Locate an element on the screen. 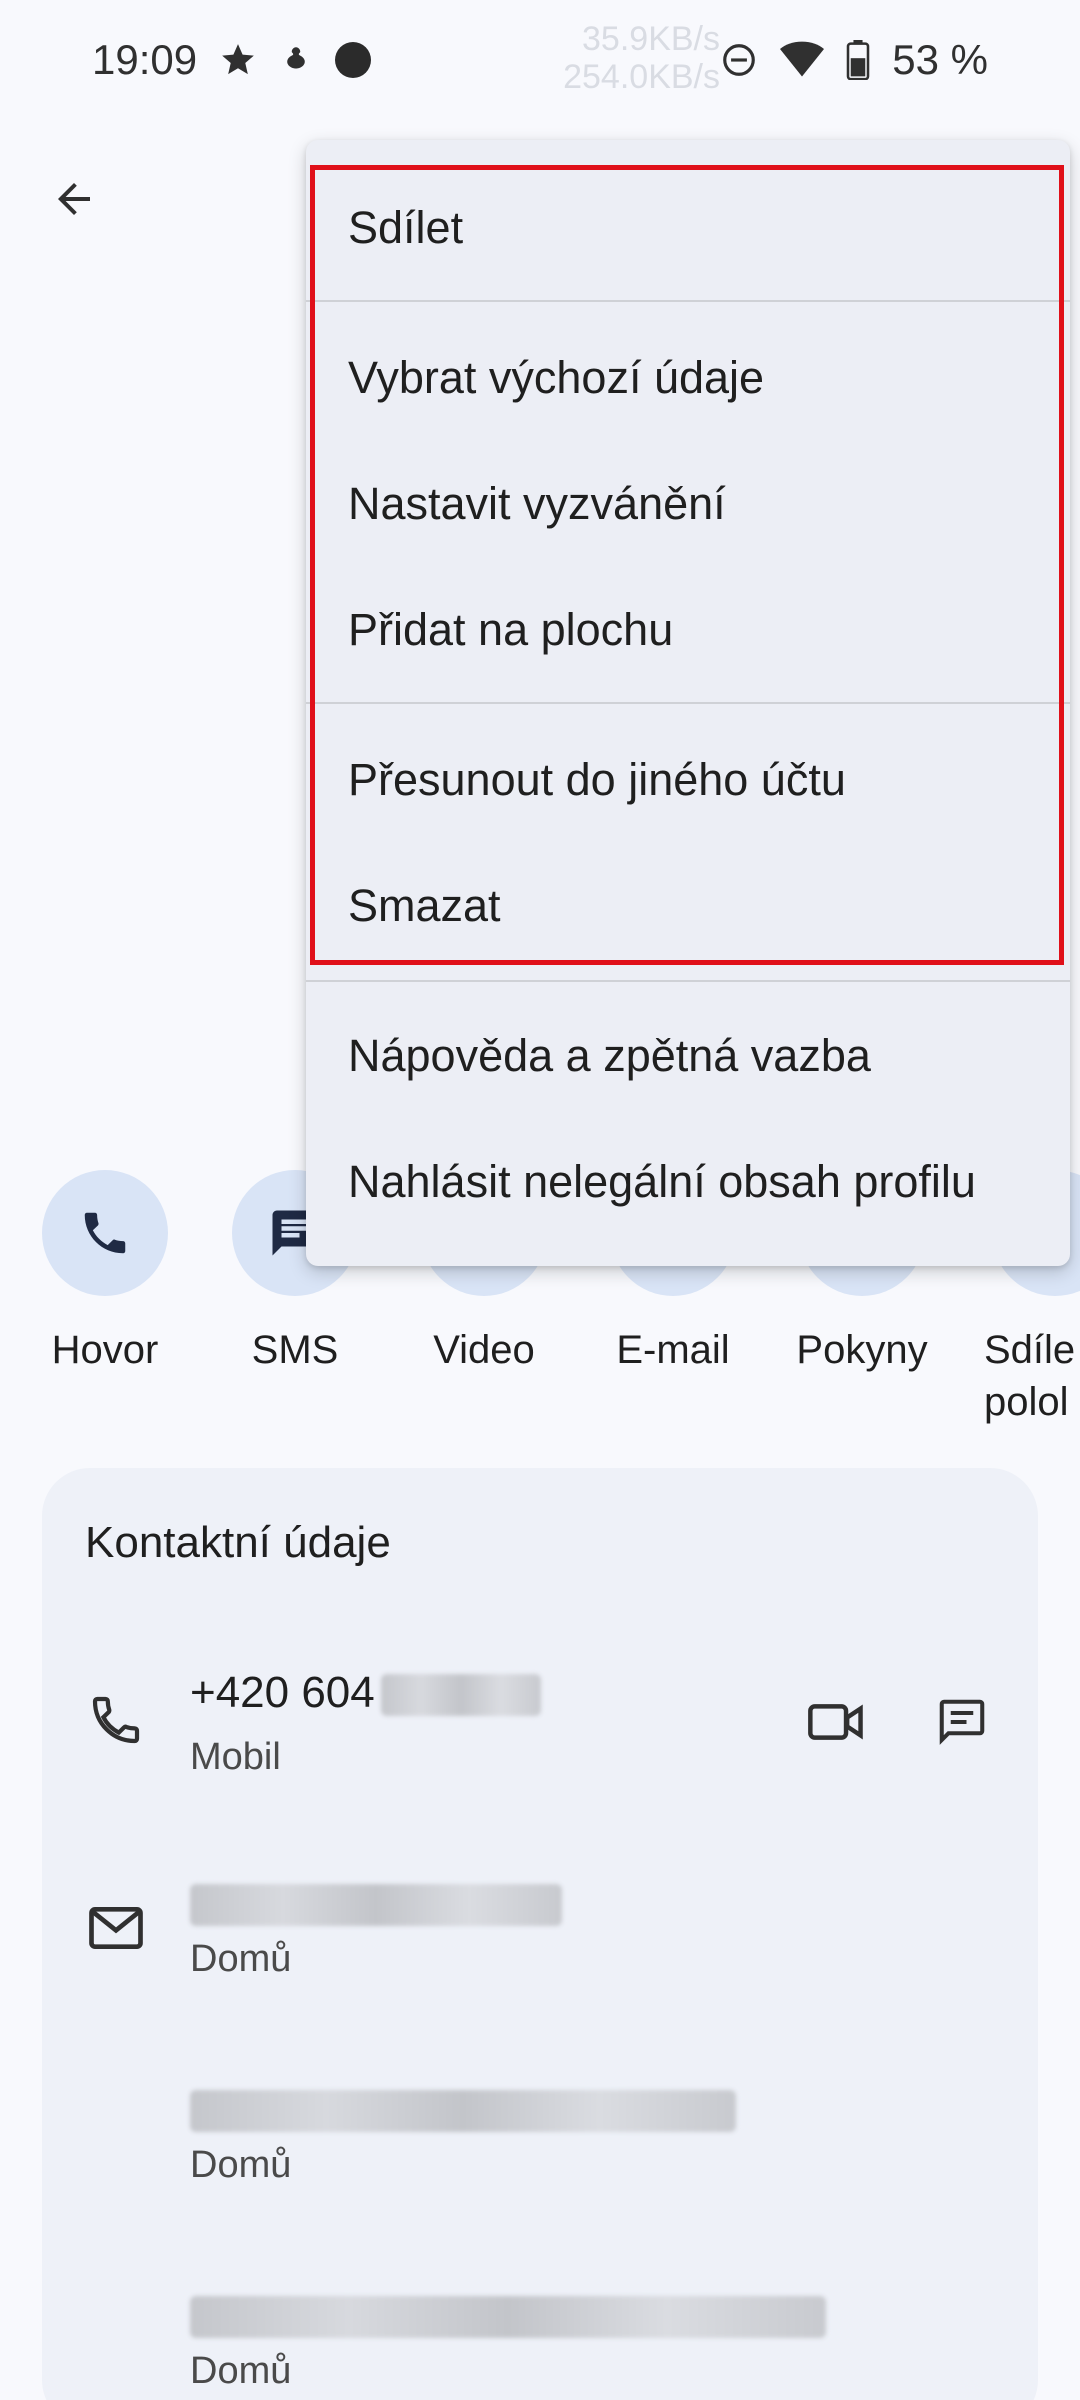 The image size is (1080, 2400). video-call-button is located at coordinates (836, 1722).